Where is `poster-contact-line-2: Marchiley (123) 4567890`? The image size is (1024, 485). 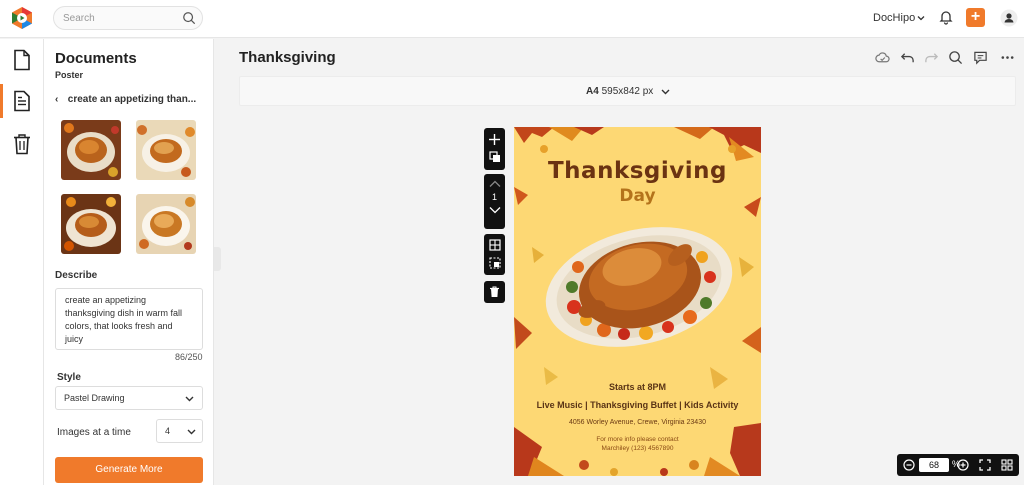 poster-contact-line-2: Marchiley (123) 4567890 is located at coordinates (637, 448).